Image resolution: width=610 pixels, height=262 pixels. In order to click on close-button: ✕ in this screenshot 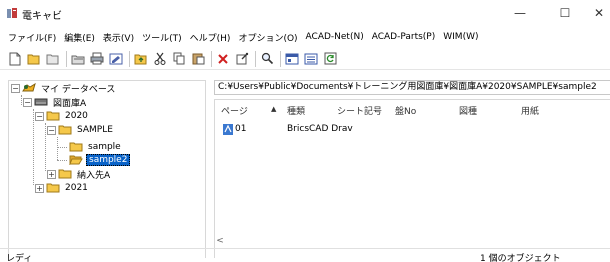, I will do `click(597, 13)`.